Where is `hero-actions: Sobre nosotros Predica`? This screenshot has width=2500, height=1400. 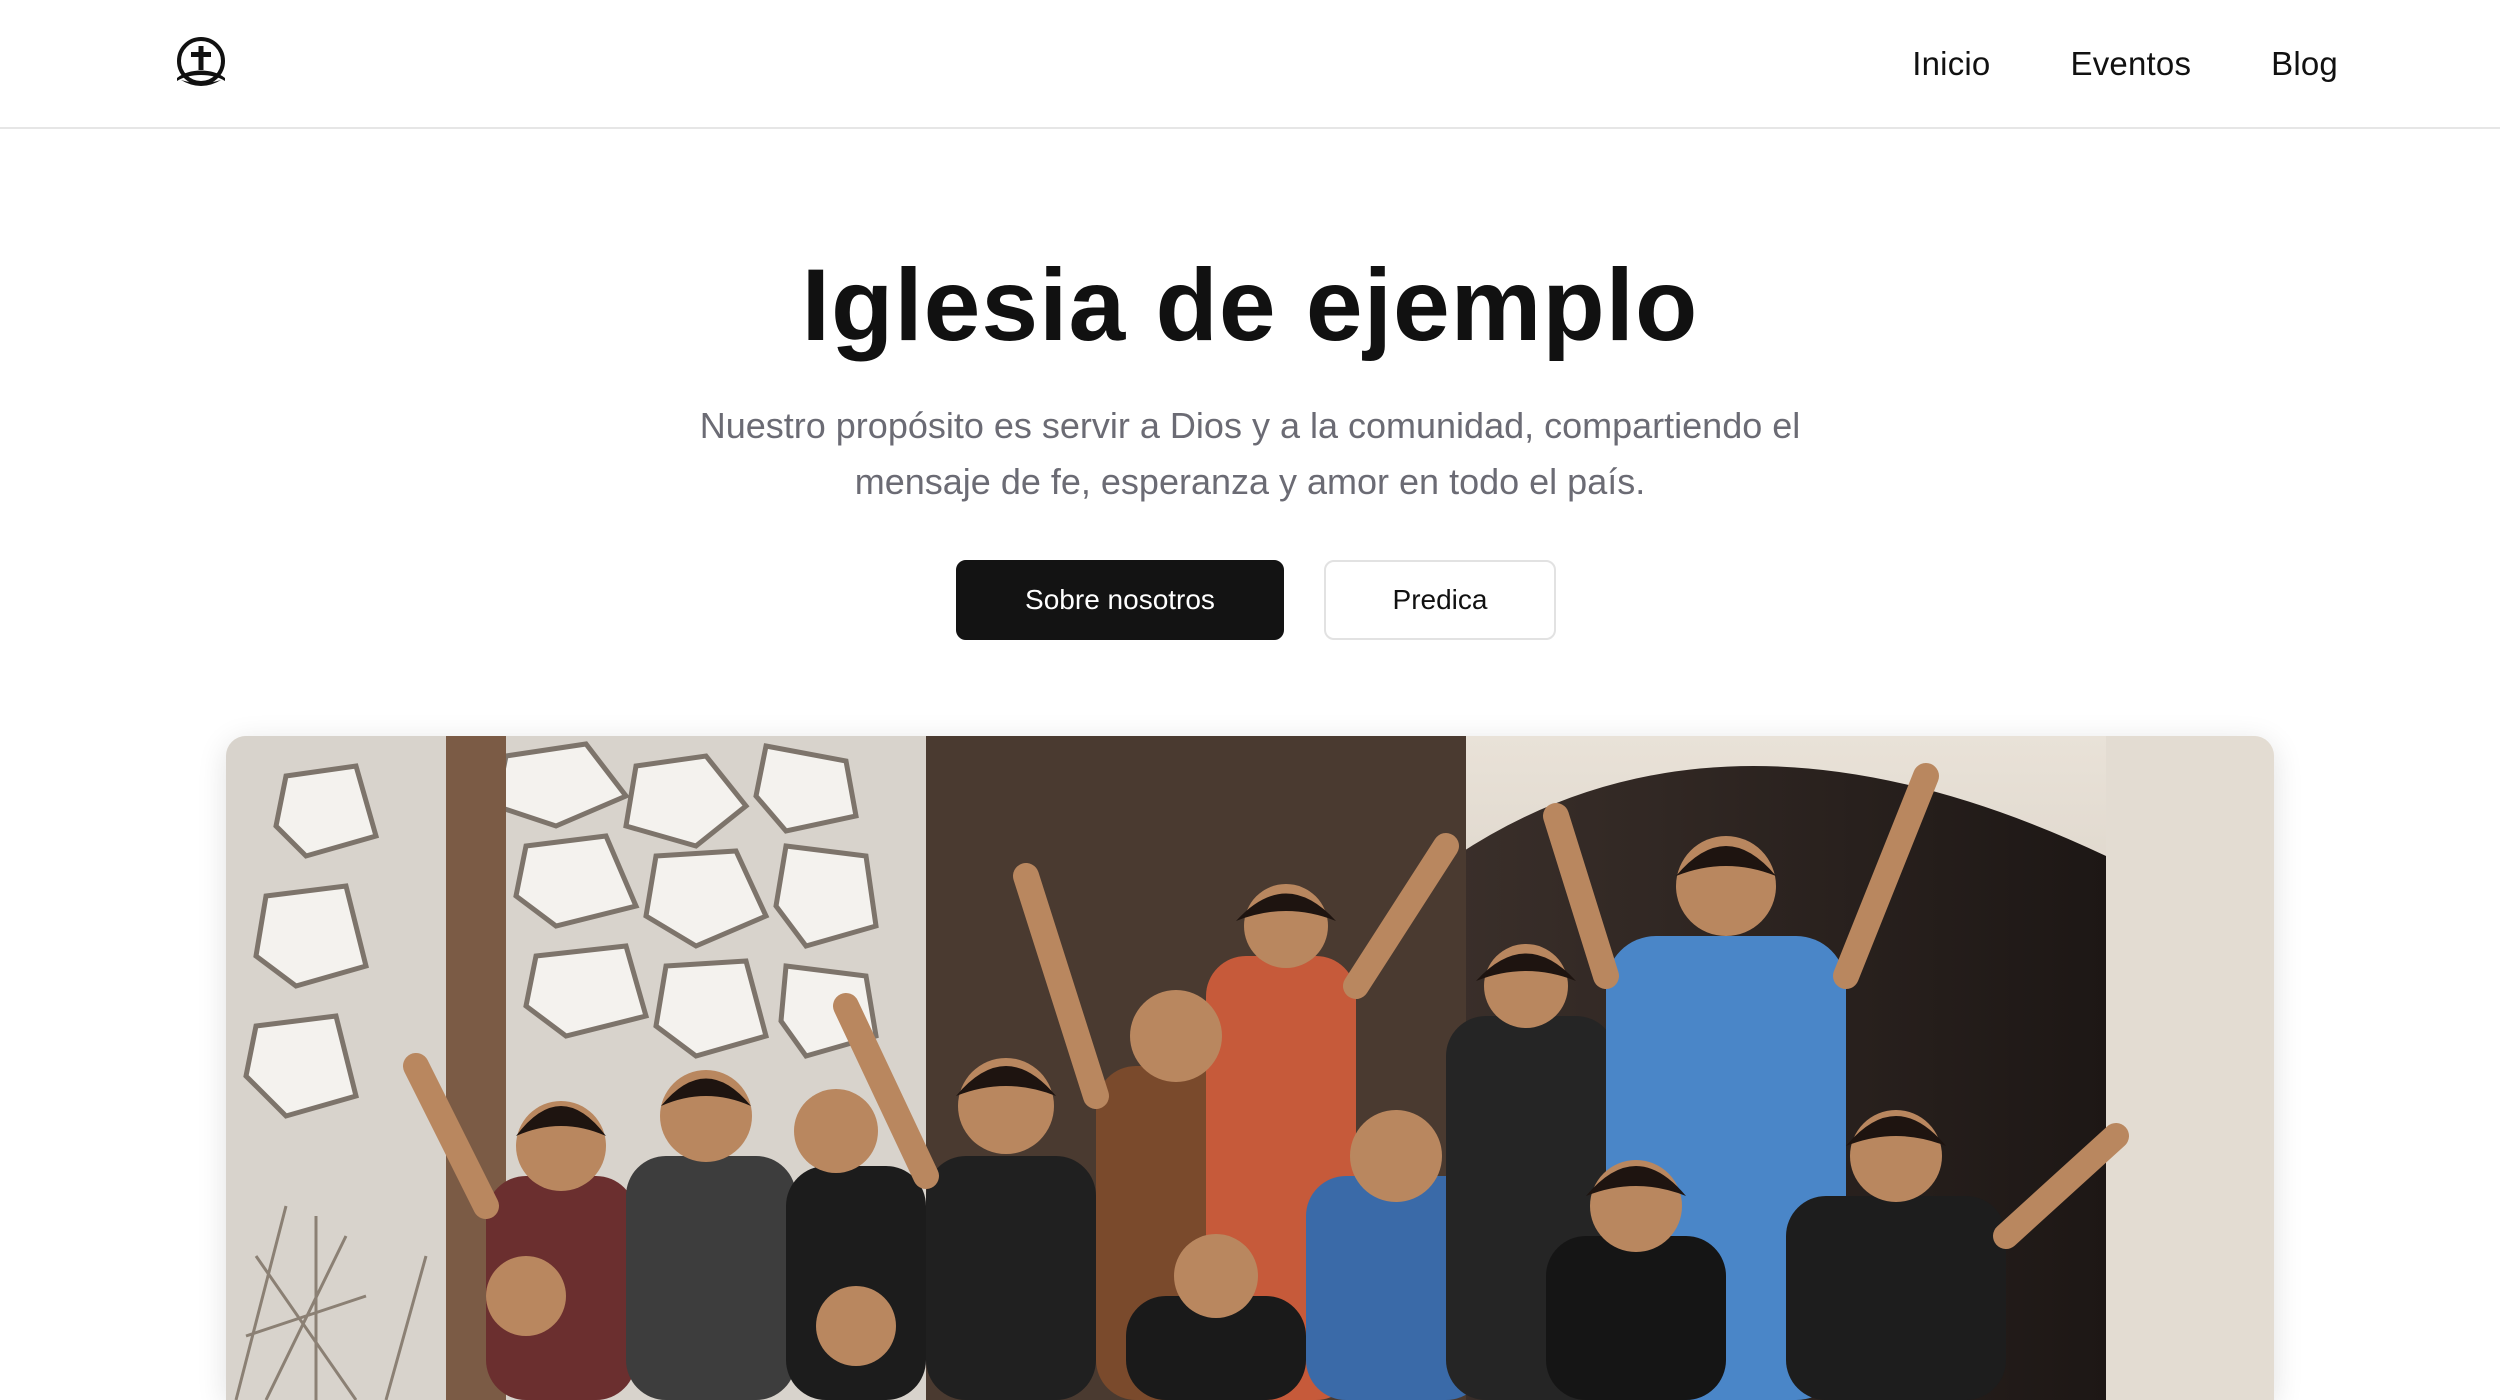
hero-actions: Sobre nosotros Predica is located at coordinates (1250, 600).